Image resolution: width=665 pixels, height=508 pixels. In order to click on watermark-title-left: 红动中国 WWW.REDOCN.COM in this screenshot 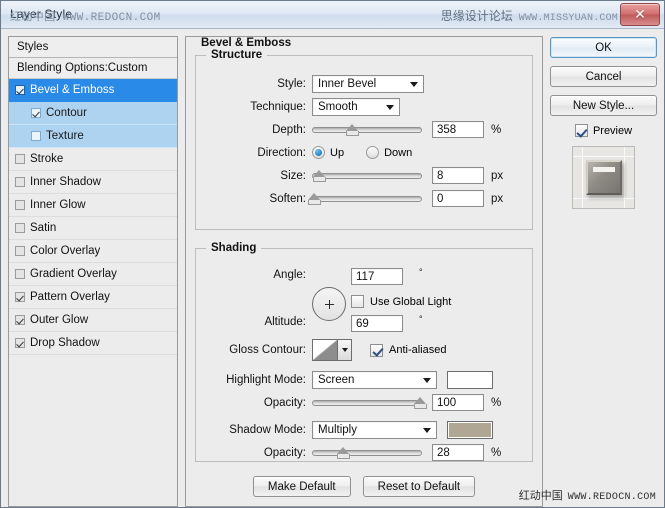, I will do `click(85, 18)`.